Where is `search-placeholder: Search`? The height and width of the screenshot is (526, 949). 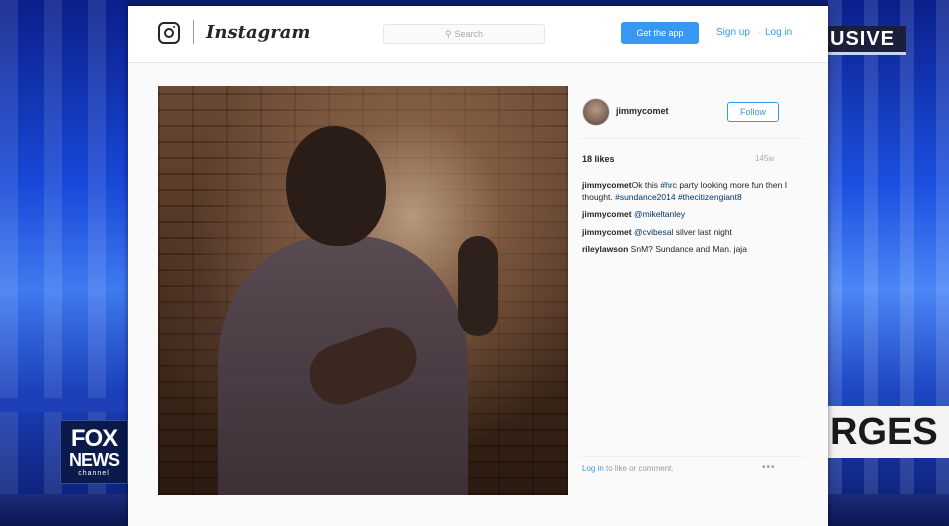 search-placeholder: Search is located at coordinates (469, 34).